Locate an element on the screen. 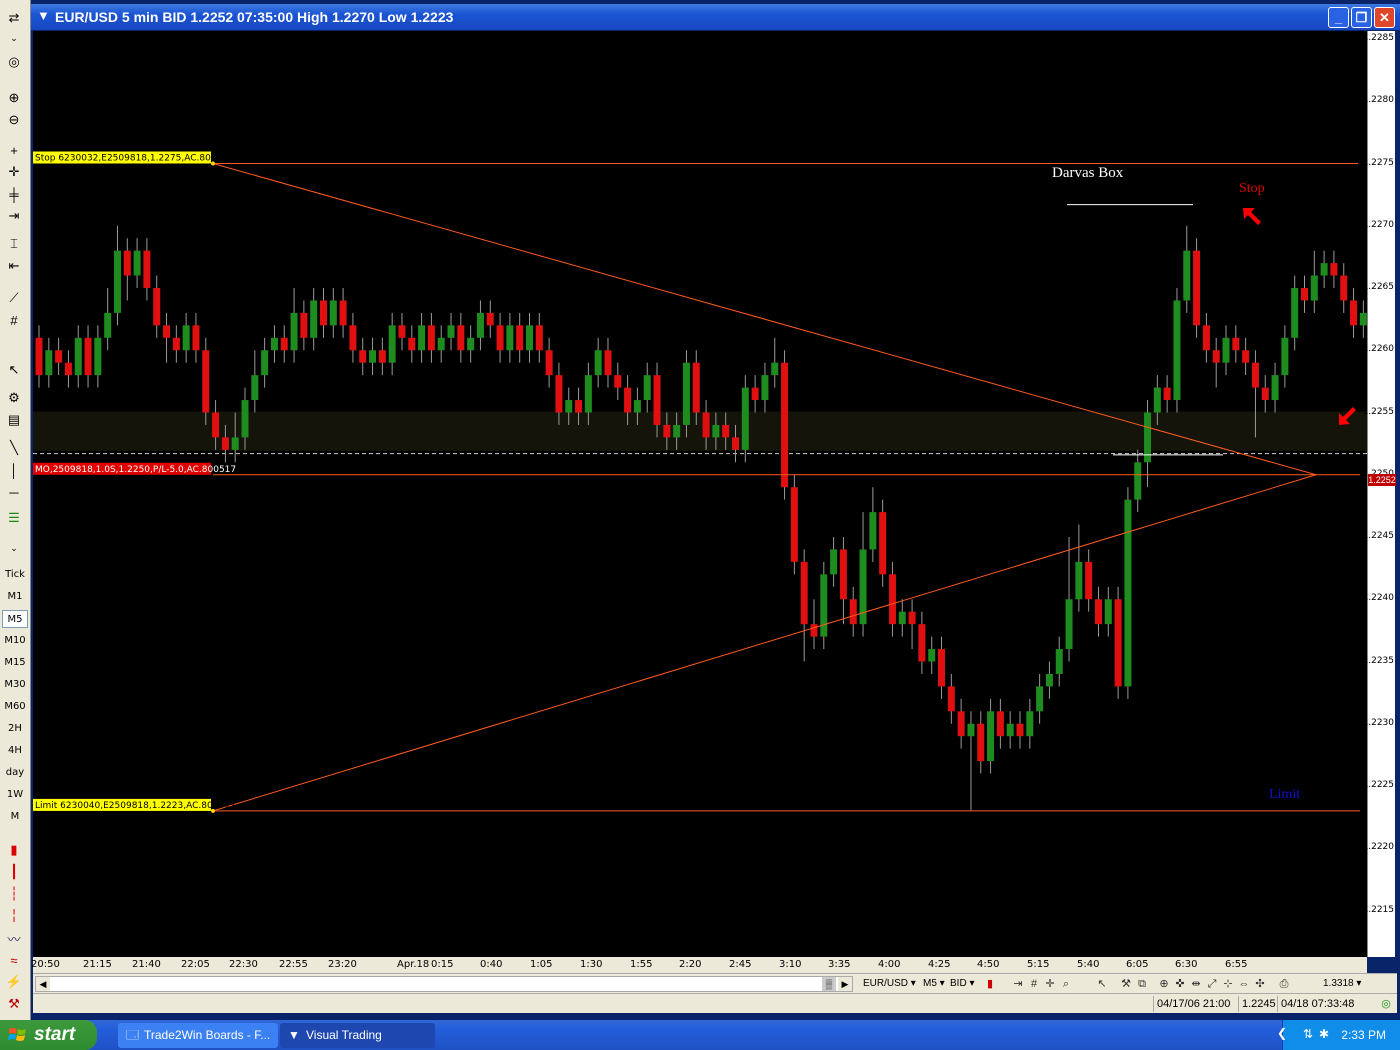  period-select: M5 ▾ is located at coordinates (934, 984).